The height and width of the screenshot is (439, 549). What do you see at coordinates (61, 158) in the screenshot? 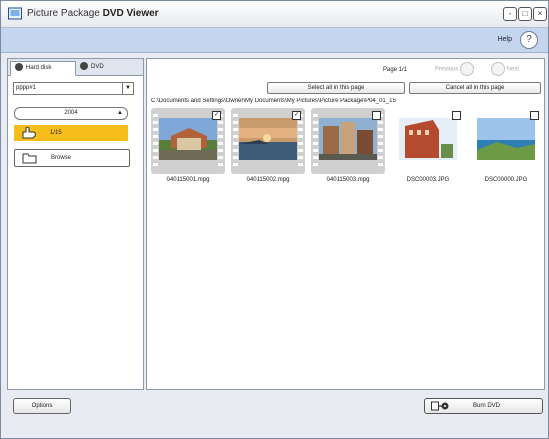
I see `browse-label: Browse` at bounding box center [61, 158].